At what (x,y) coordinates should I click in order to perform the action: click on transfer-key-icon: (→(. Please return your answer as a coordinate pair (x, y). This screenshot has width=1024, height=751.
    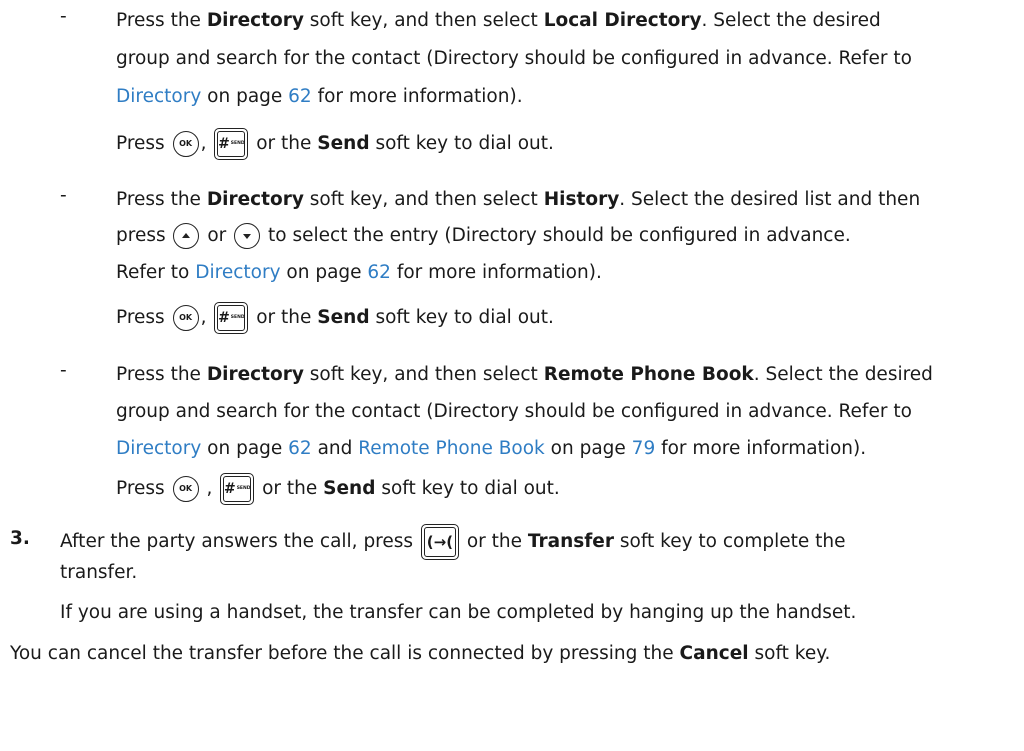
    Looking at the image, I should click on (439, 542).